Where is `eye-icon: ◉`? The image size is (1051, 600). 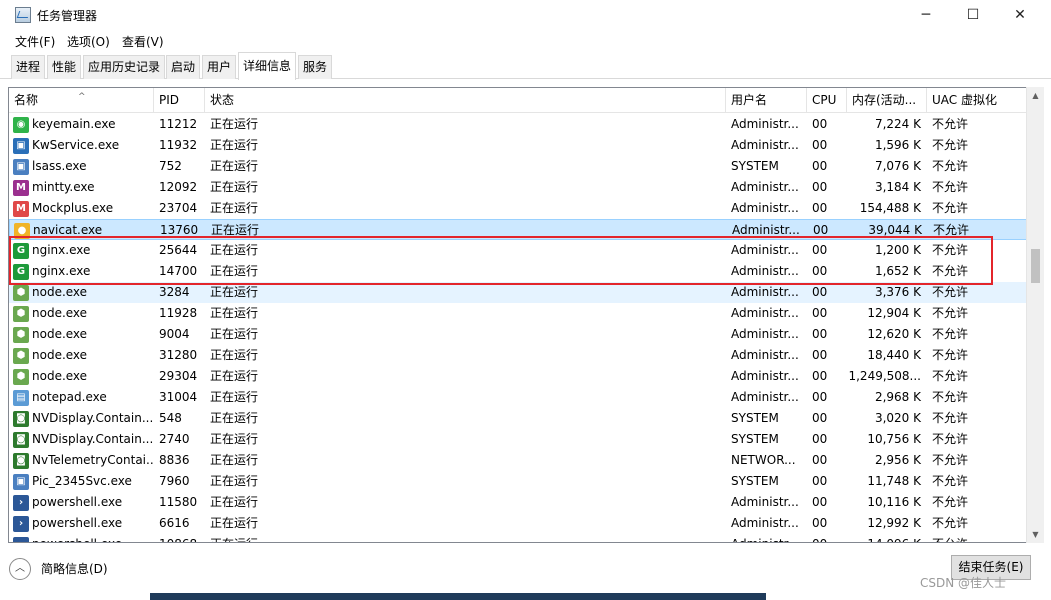
eye-icon: ◉ is located at coordinates (21, 125).